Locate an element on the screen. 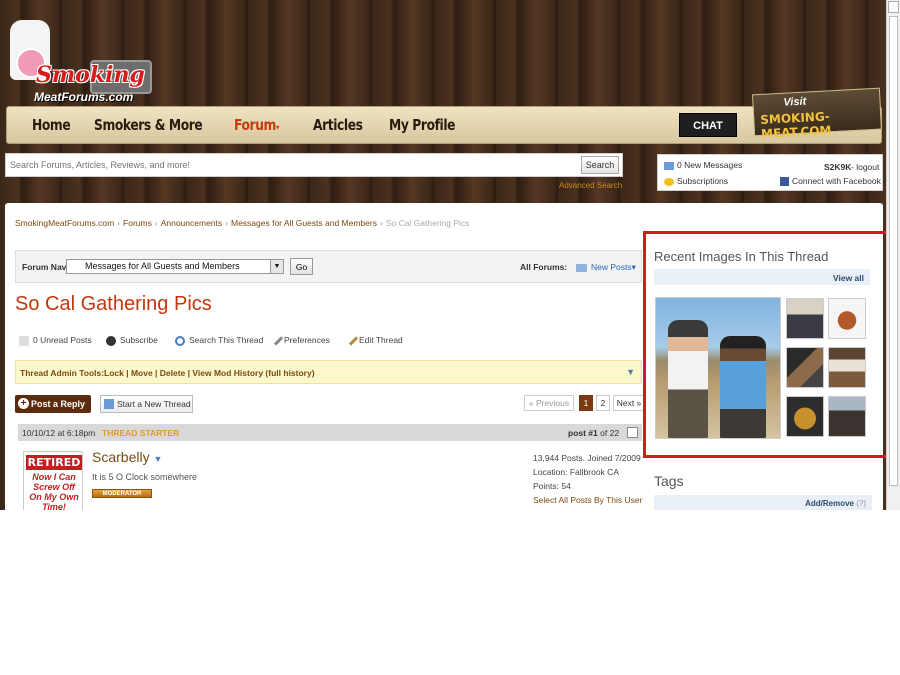  next-page-button: Next » is located at coordinates (629, 403).